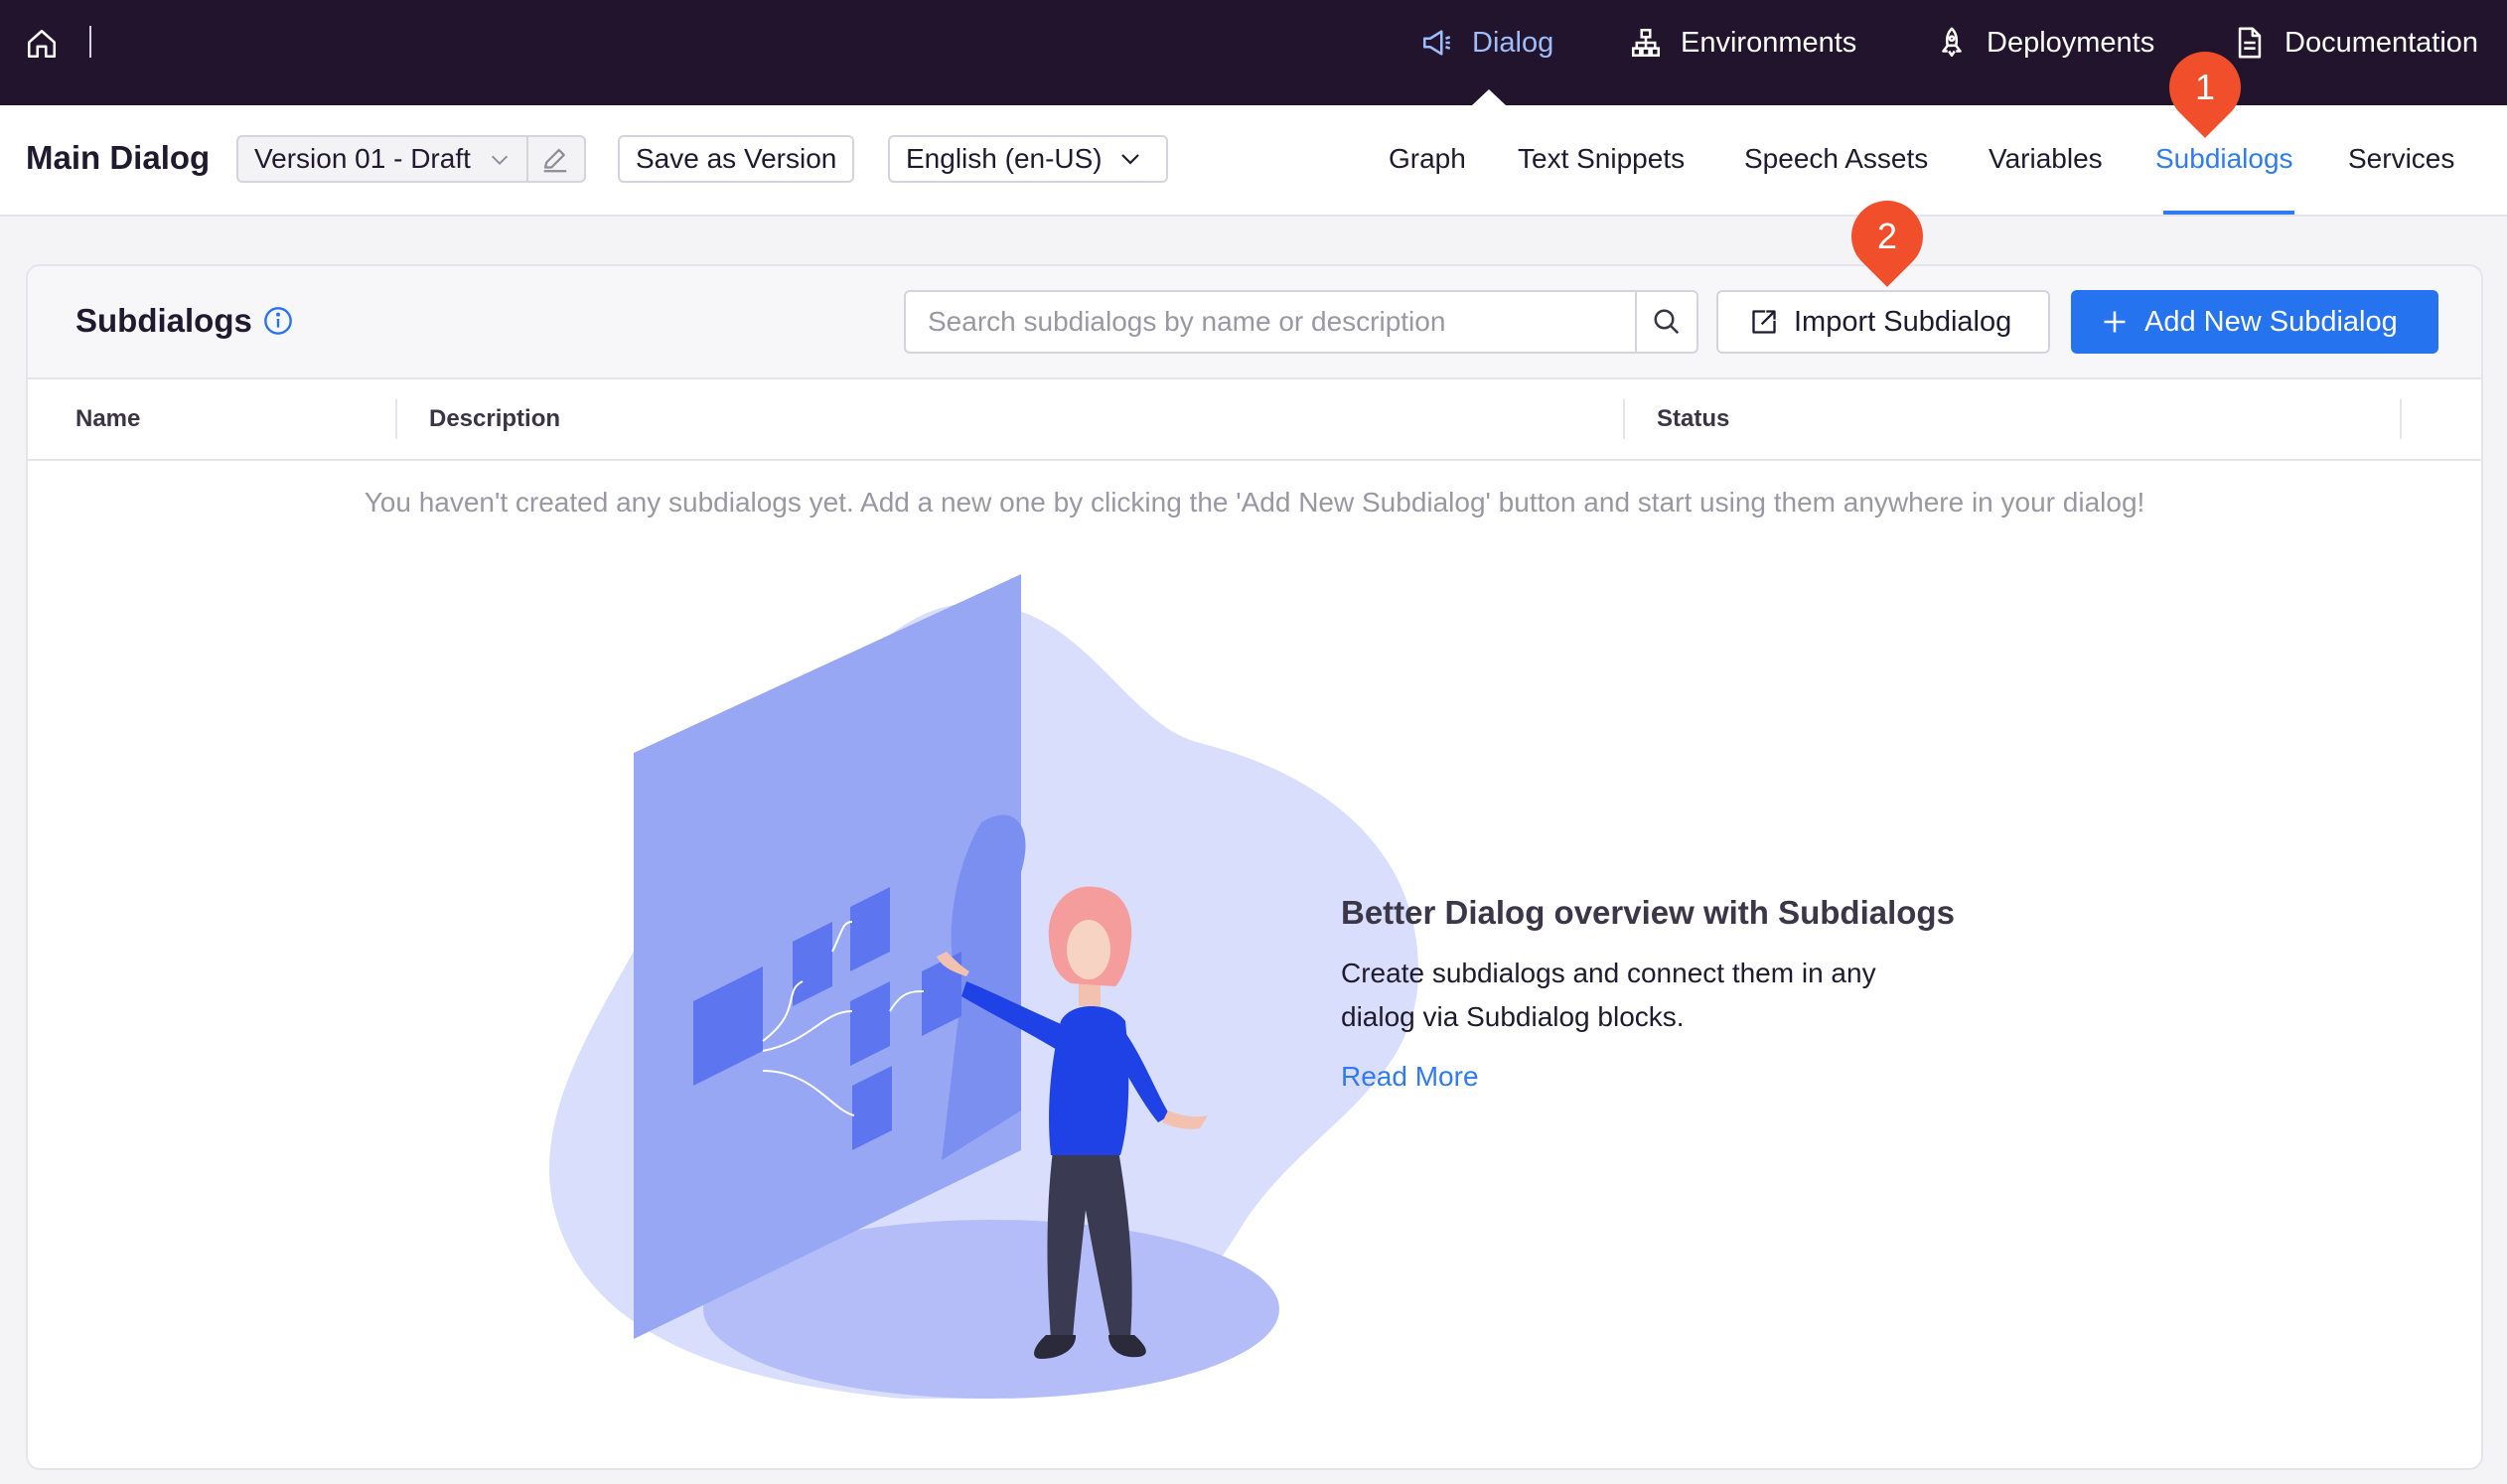  I want to click on document-icon, so click(2250, 43).